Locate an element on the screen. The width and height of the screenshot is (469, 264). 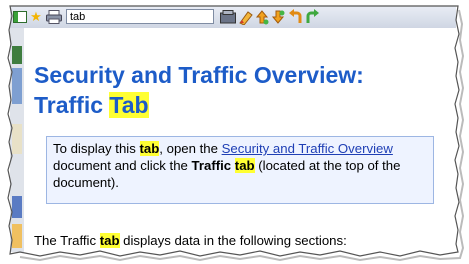
print-icon is located at coordinates (54, 17).